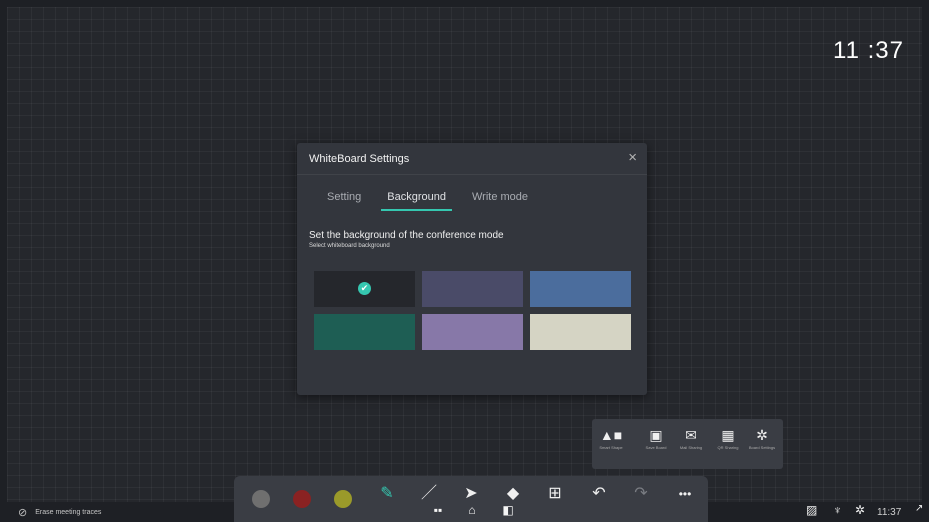 The image size is (929, 522). I want to click on swatch-green, so click(364, 332).